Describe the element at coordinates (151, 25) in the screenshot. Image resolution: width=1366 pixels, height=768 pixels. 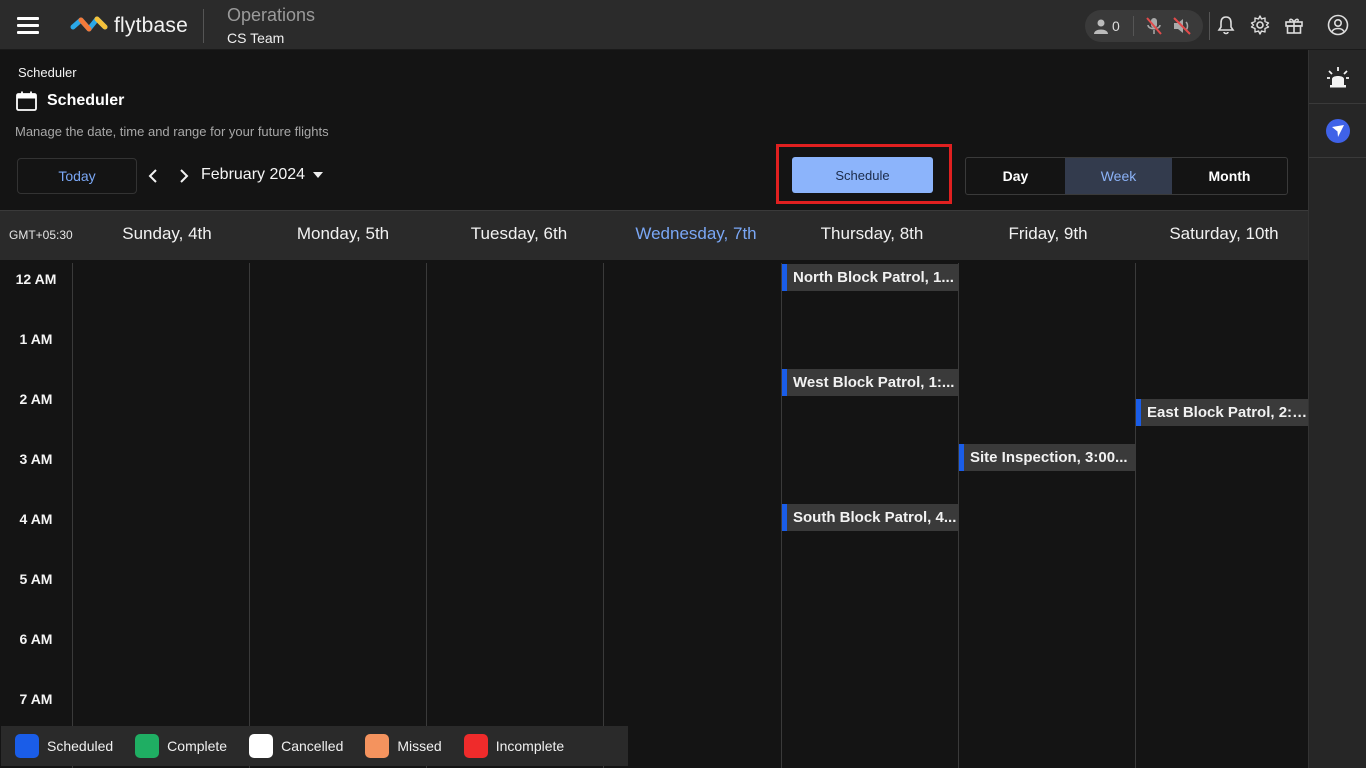
I see `logo-text: flytbase` at that location.